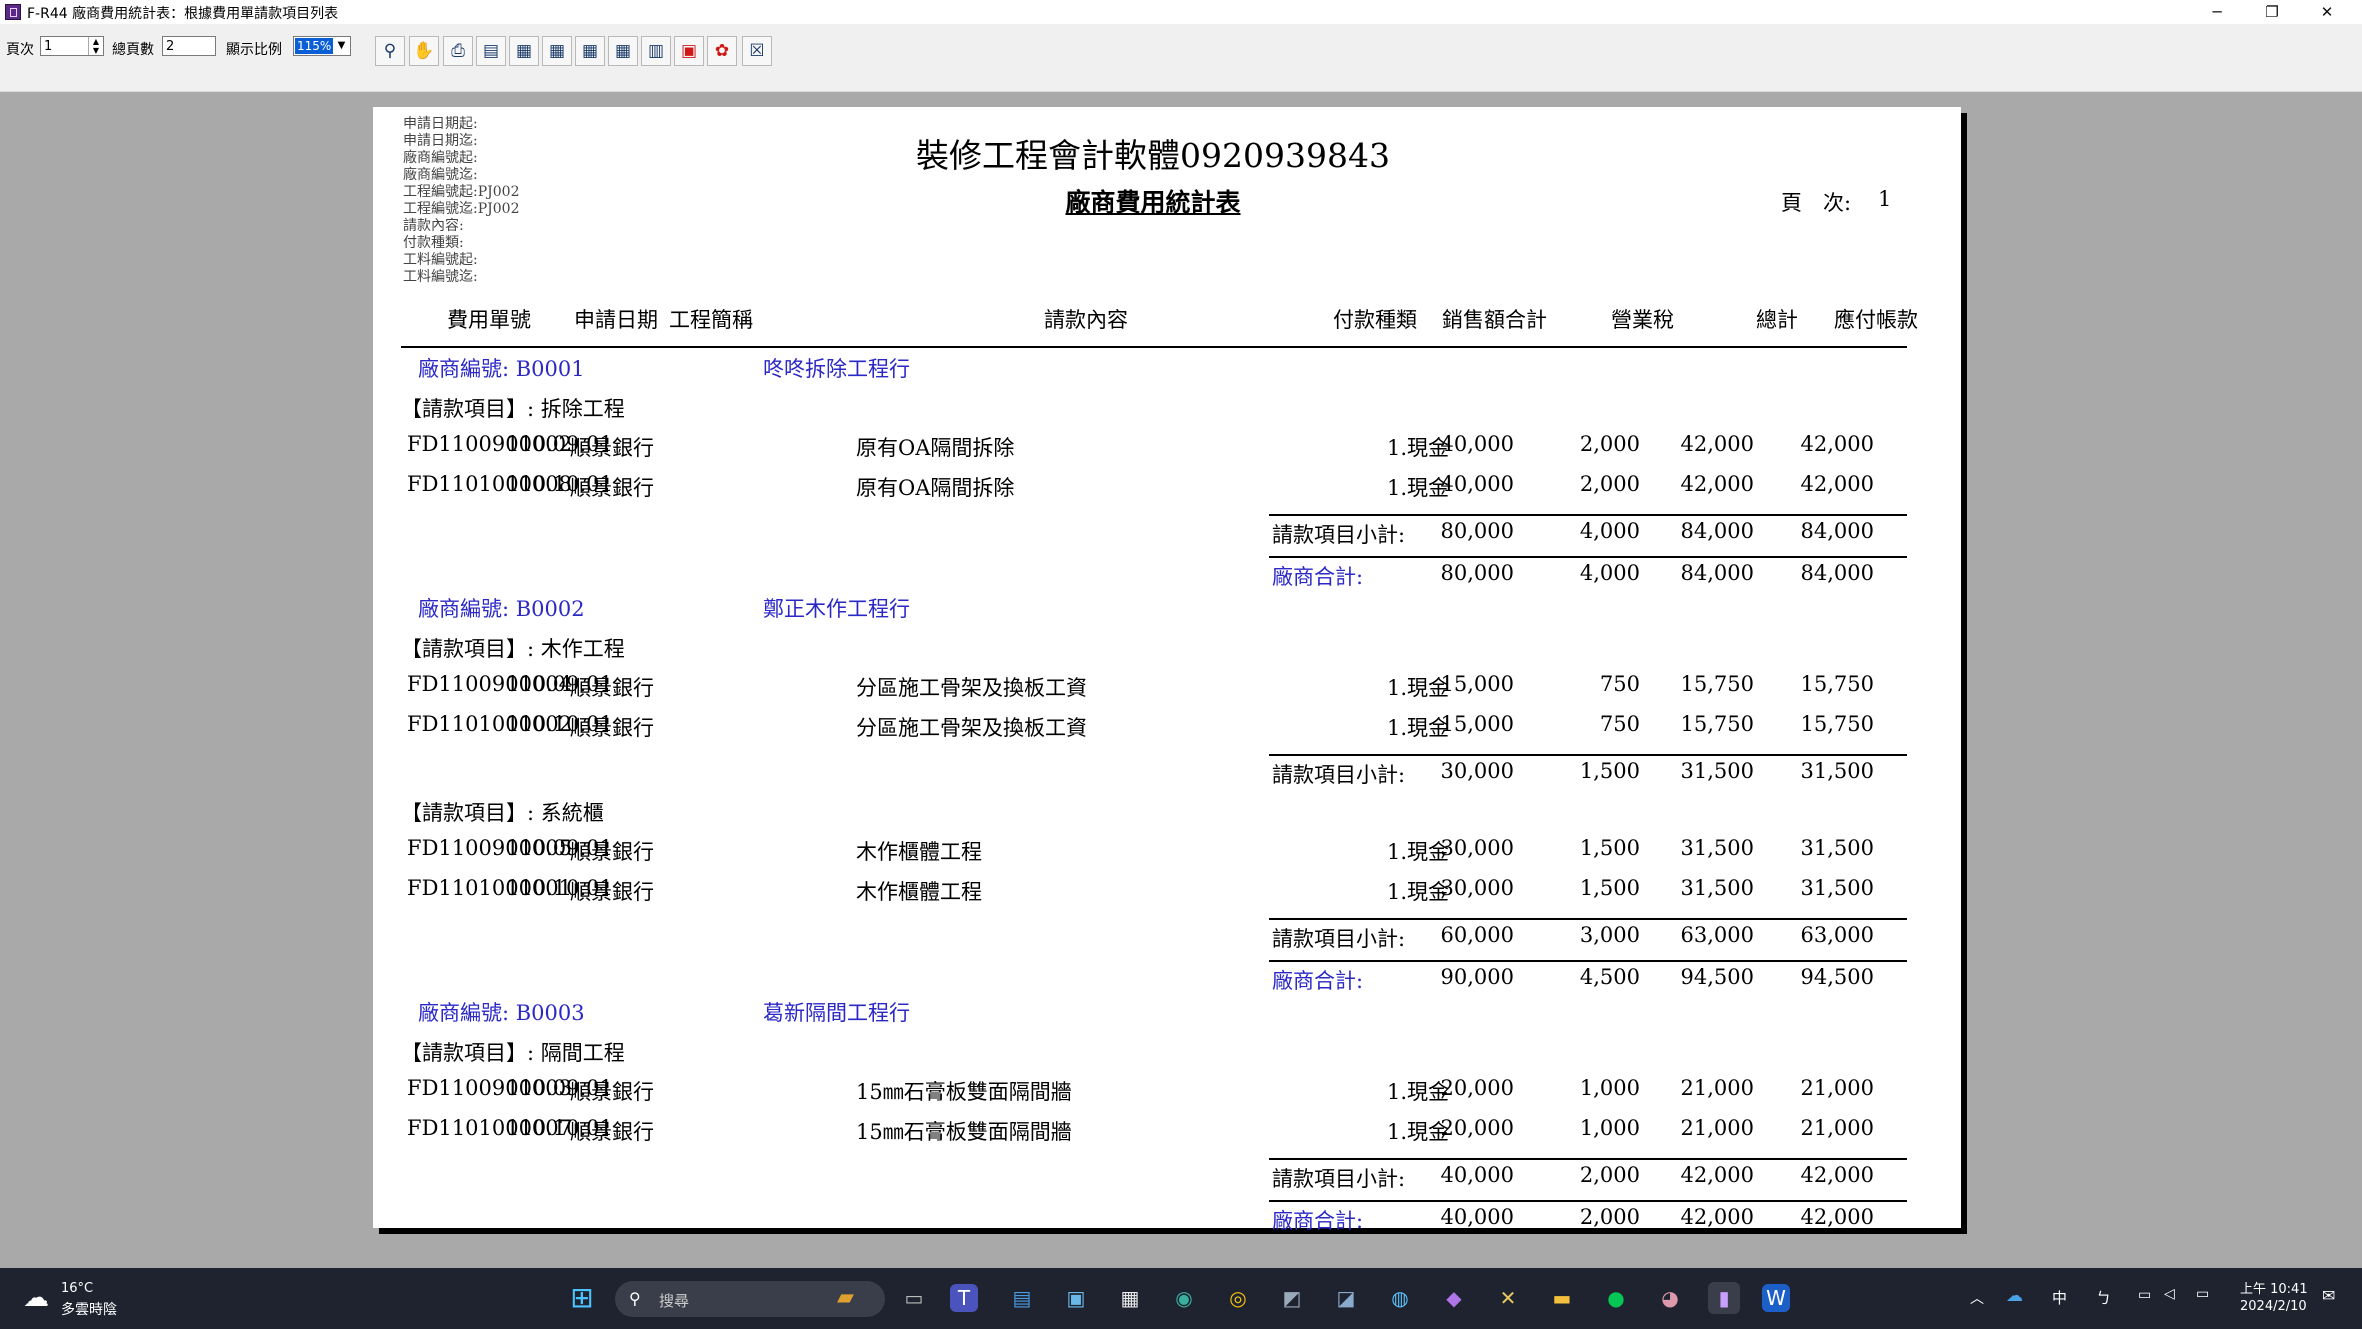 Image resolution: width=2362 pixels, height=1329 pixels. Describe the element at coordinates (656, 51) in the screenshot. I see `book-button: ▥` at that location.